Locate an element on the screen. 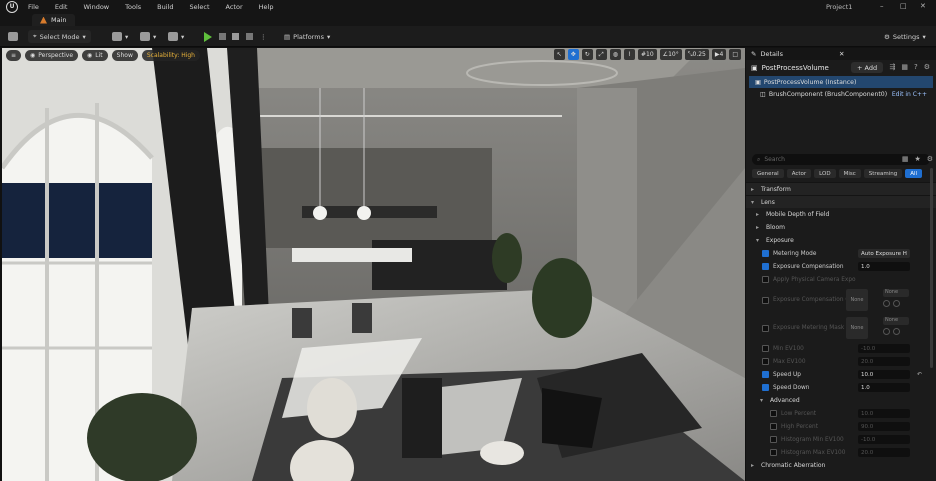  section-bloom: ▸ Bloom is located at coordinates (841, 227).